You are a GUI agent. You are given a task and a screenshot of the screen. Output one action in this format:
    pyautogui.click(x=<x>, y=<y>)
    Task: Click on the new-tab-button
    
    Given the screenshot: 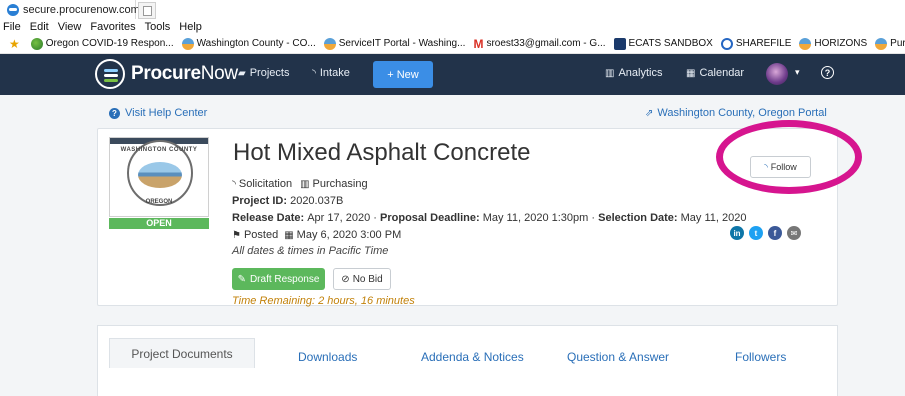 What is the action you would take?
    pyautogui.click(x=147, y=10)
    